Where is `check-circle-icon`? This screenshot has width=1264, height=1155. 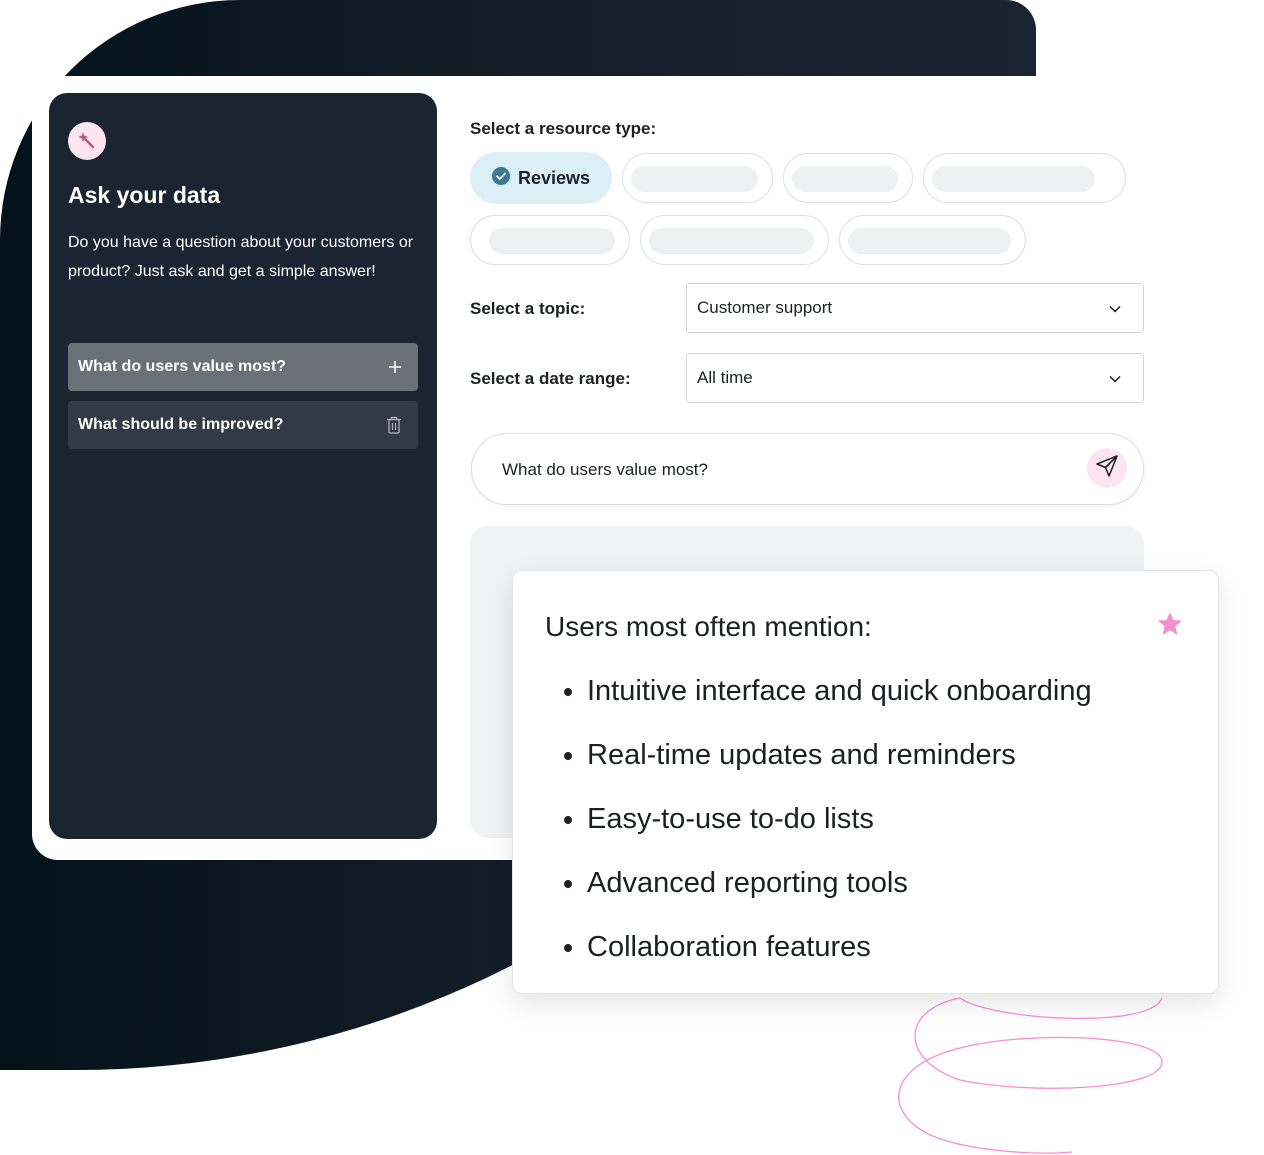 check-circle-icon is located at coordinates (500, 178).